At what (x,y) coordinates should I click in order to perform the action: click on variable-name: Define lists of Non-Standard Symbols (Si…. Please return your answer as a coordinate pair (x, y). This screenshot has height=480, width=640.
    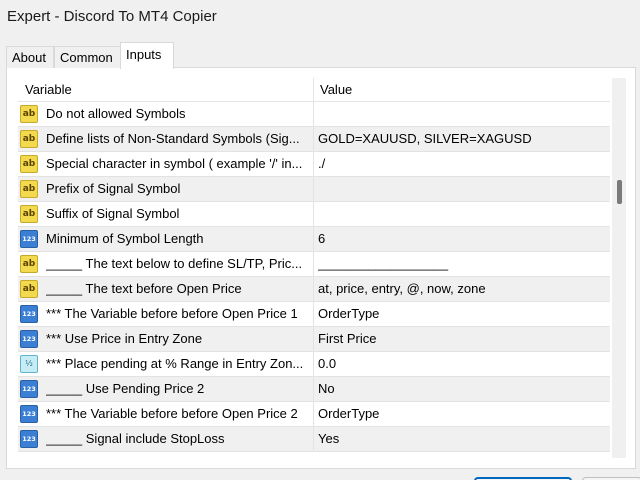
    Looking at the image, I should click on (173, 138).